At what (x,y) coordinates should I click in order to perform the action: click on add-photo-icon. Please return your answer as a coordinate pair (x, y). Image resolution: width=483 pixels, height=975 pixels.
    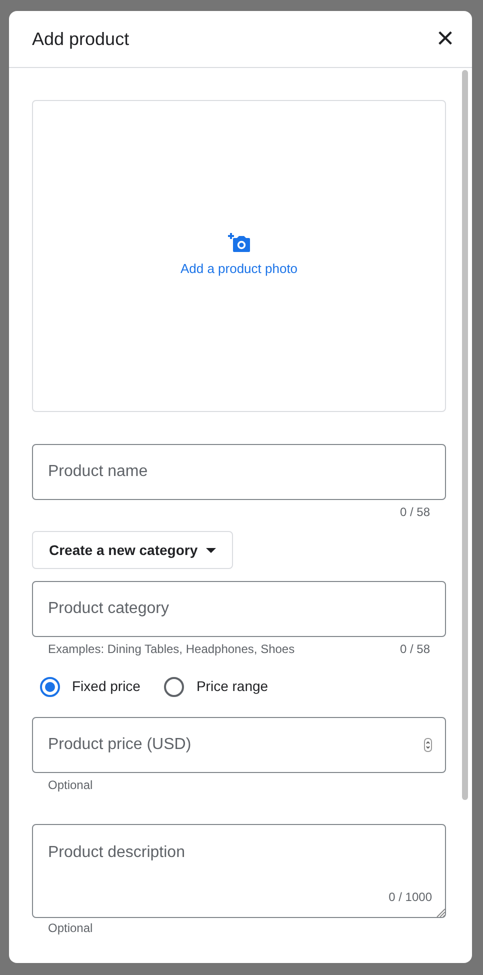
    Looking at the image, I should click on (239, 243).